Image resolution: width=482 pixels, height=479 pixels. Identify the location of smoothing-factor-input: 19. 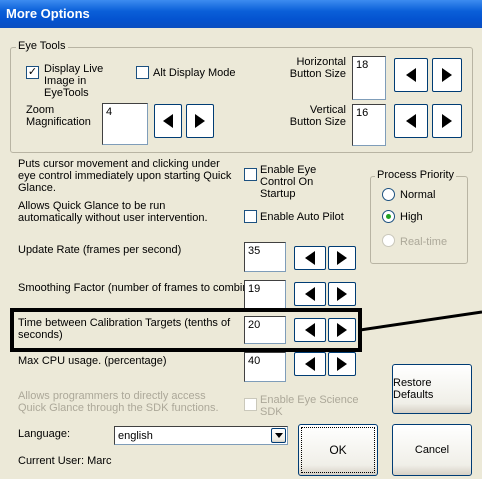
(265, 295).